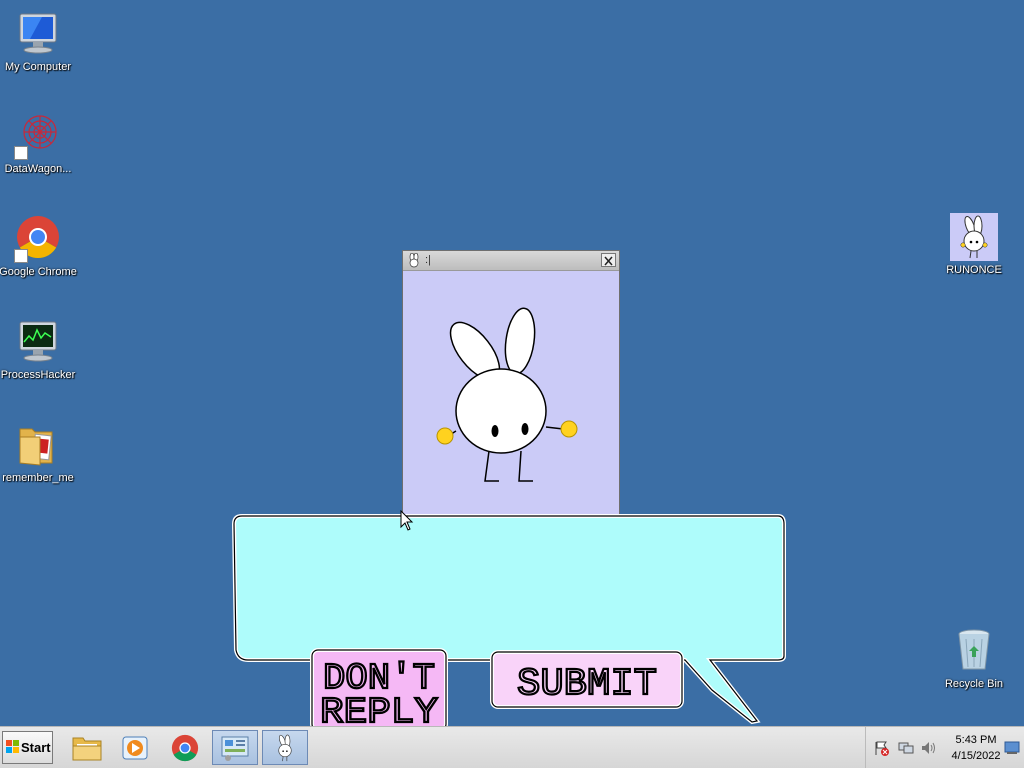  Describe the element at coordinates (38, 445) in the screenshot. I see `folder-icon` at that location.